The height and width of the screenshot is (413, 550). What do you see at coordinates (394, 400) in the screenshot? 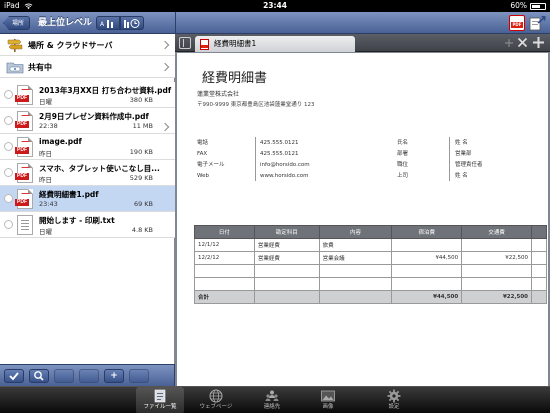
I see `tab-settings: 設定` at bounding box center [394, 400].